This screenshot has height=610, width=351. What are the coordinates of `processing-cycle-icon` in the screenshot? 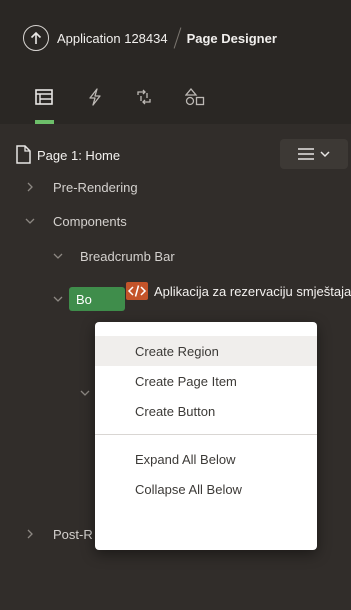 It's located at (144, 97).